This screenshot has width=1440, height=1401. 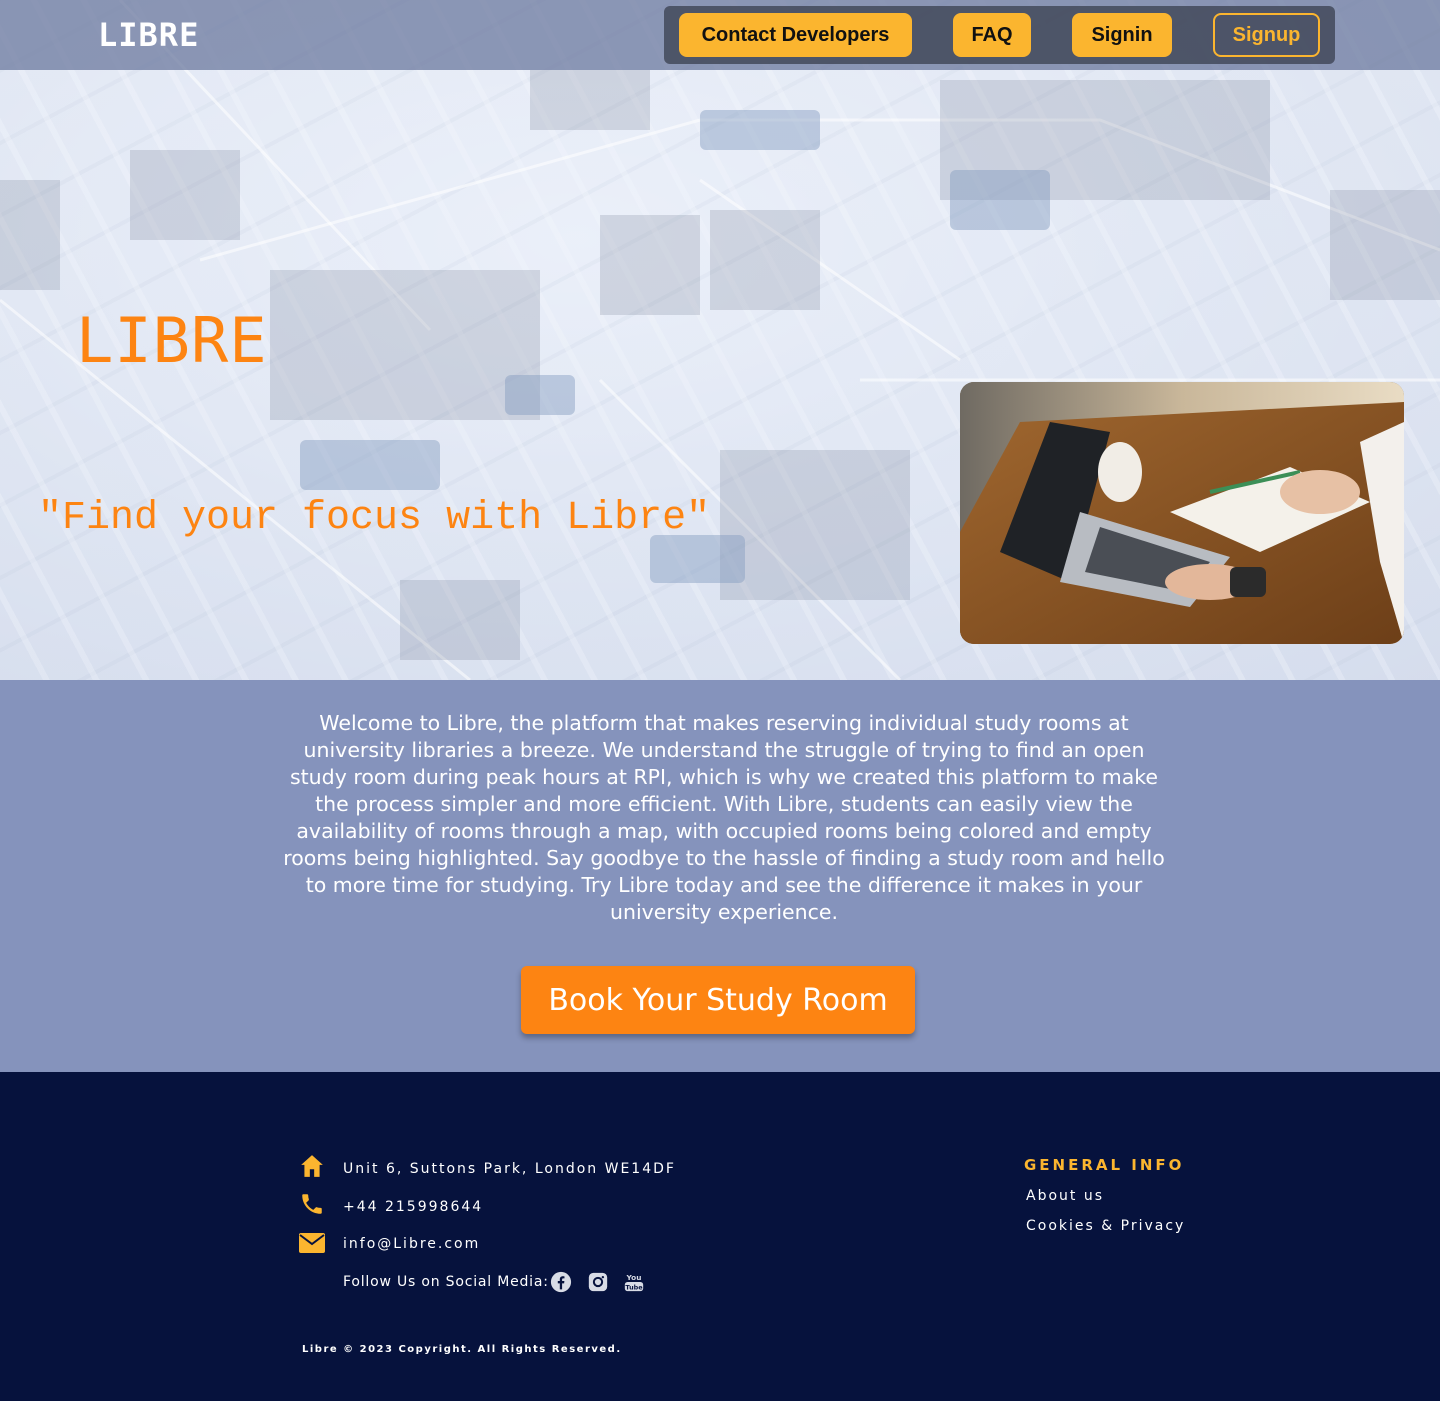 I want to click on phone-icon, so click(x=312, y=1204).